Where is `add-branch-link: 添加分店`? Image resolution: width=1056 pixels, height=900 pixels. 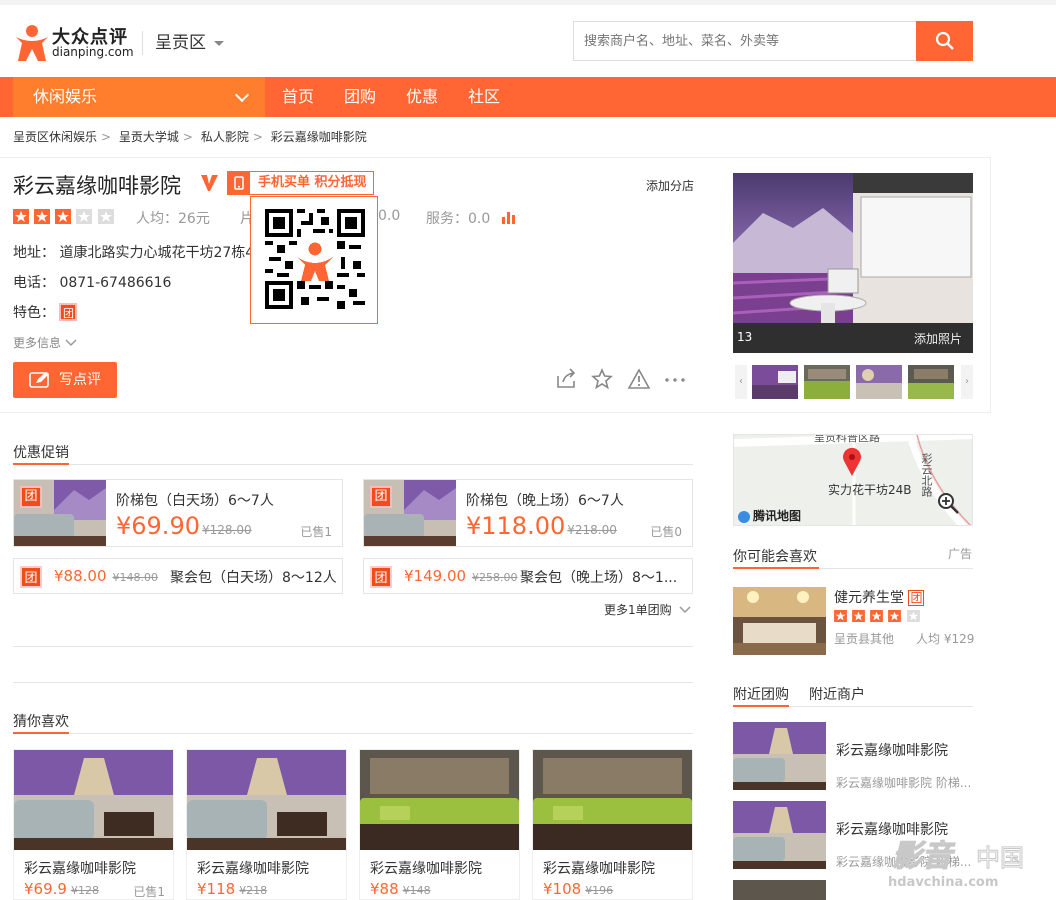
add-branch-link: 添加分店 is located at coordinates (670, 185).